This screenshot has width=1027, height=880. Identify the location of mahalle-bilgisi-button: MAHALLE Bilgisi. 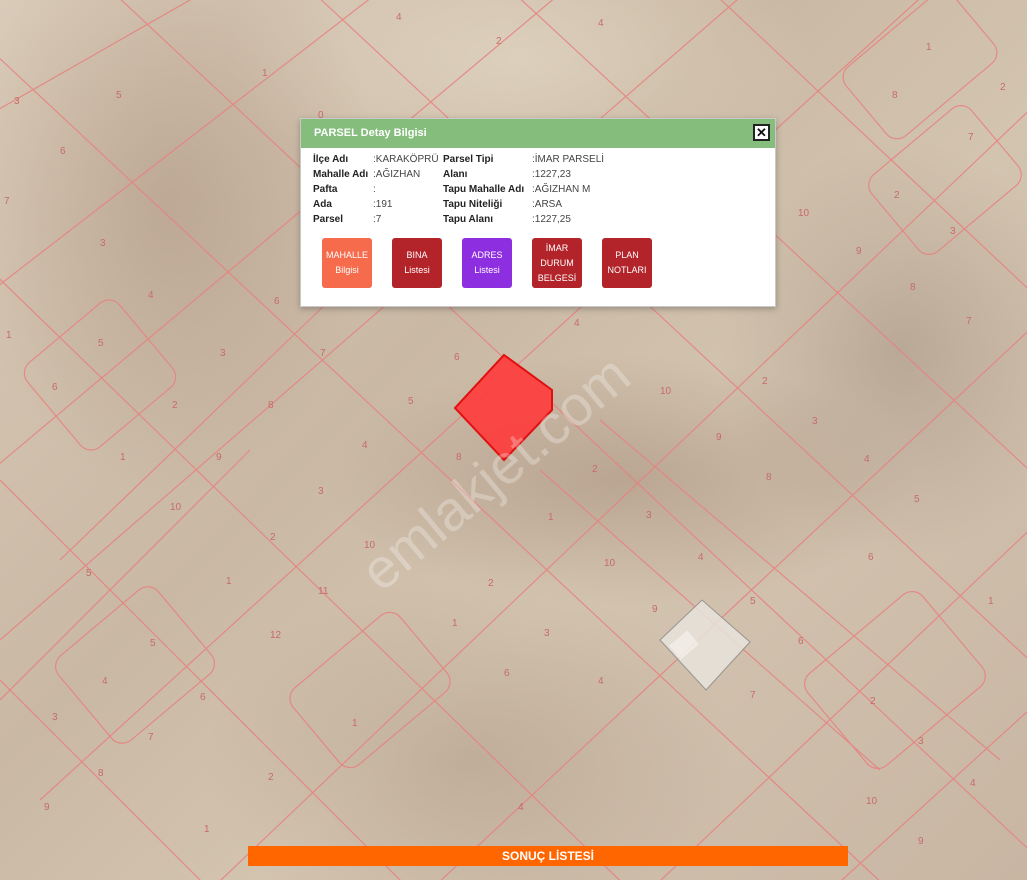
(347, 263).